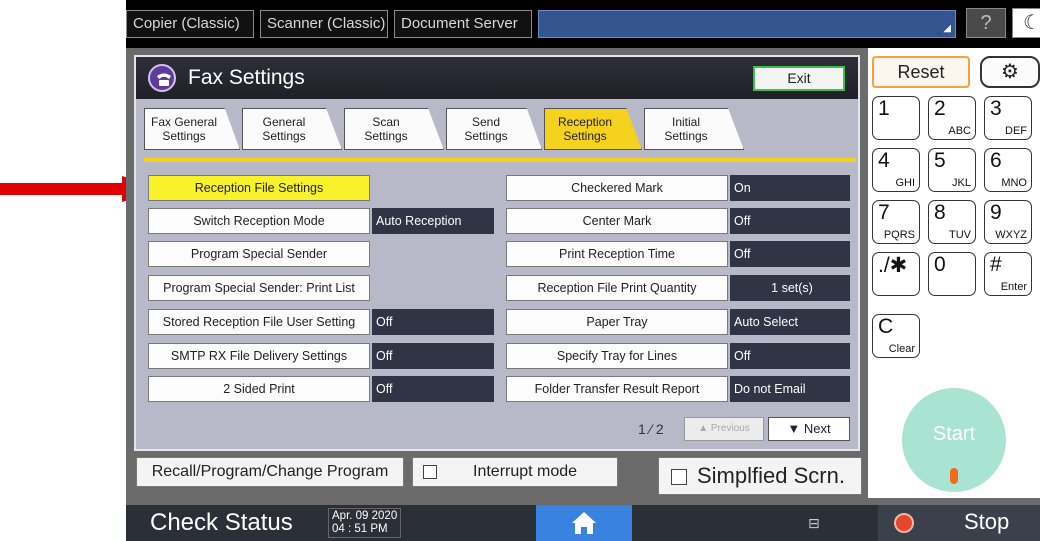 The width and height of the screenshot is (1040, 541). Describe the element at coordinates (651, 429) in the screenshot. I see `page-indicator: 1 ⁄ 2` at that location.